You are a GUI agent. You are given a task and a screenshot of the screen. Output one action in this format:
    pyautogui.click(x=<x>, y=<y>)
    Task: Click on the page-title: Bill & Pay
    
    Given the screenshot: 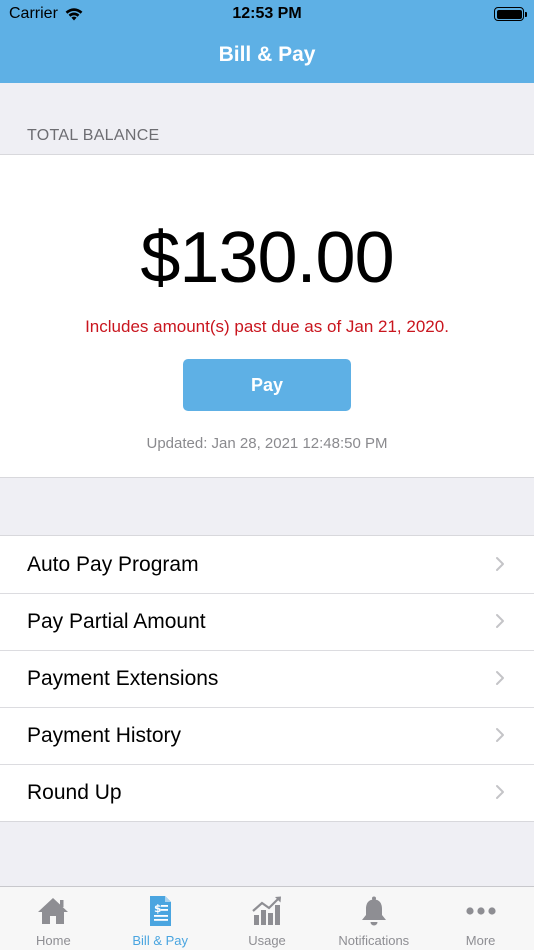 What is the action you would take?
    pyautogui.click(x=267, y=54)
    